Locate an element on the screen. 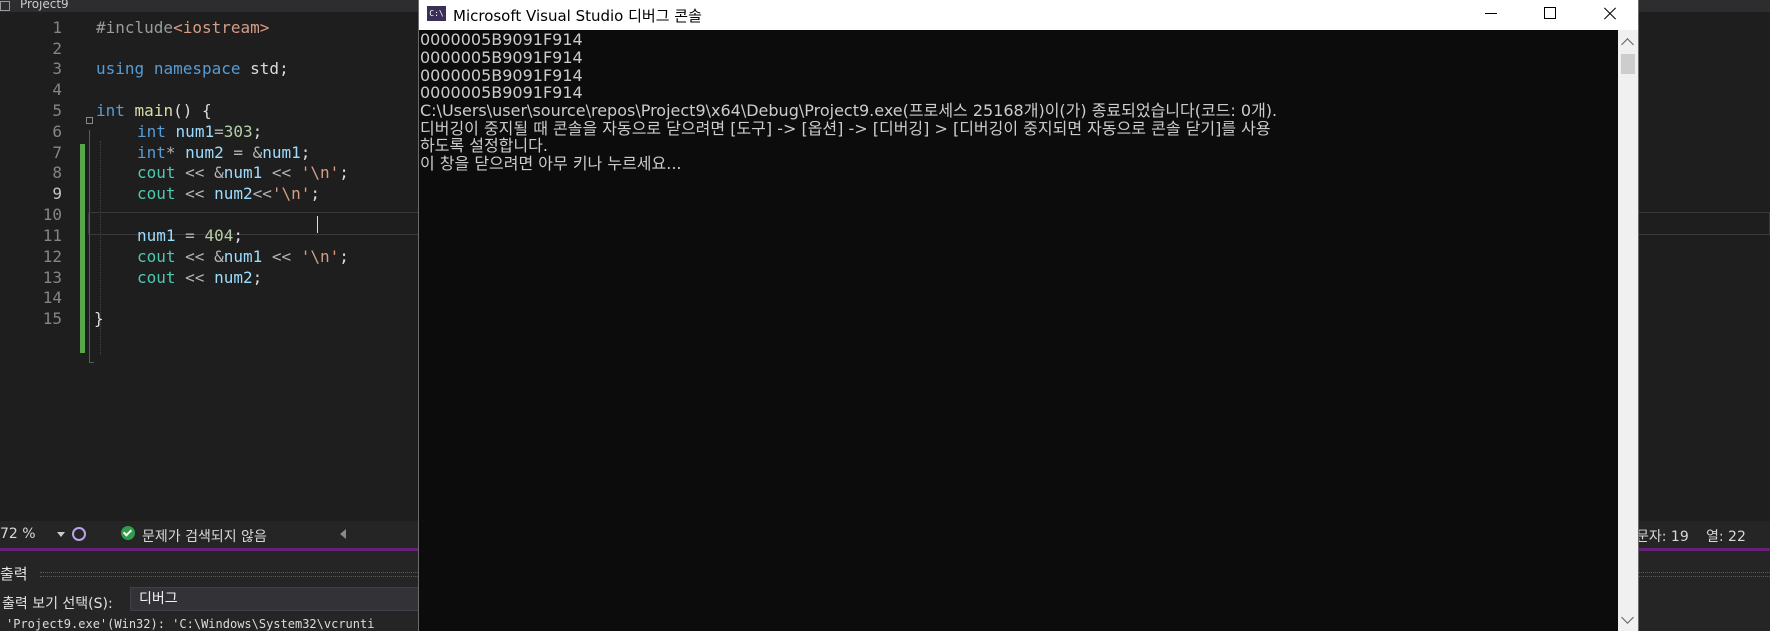 Image resolution: width=1770 pixels, height=631 pixels. console-line: 하도록 설정합니다. is located at coordinates (484, 145).